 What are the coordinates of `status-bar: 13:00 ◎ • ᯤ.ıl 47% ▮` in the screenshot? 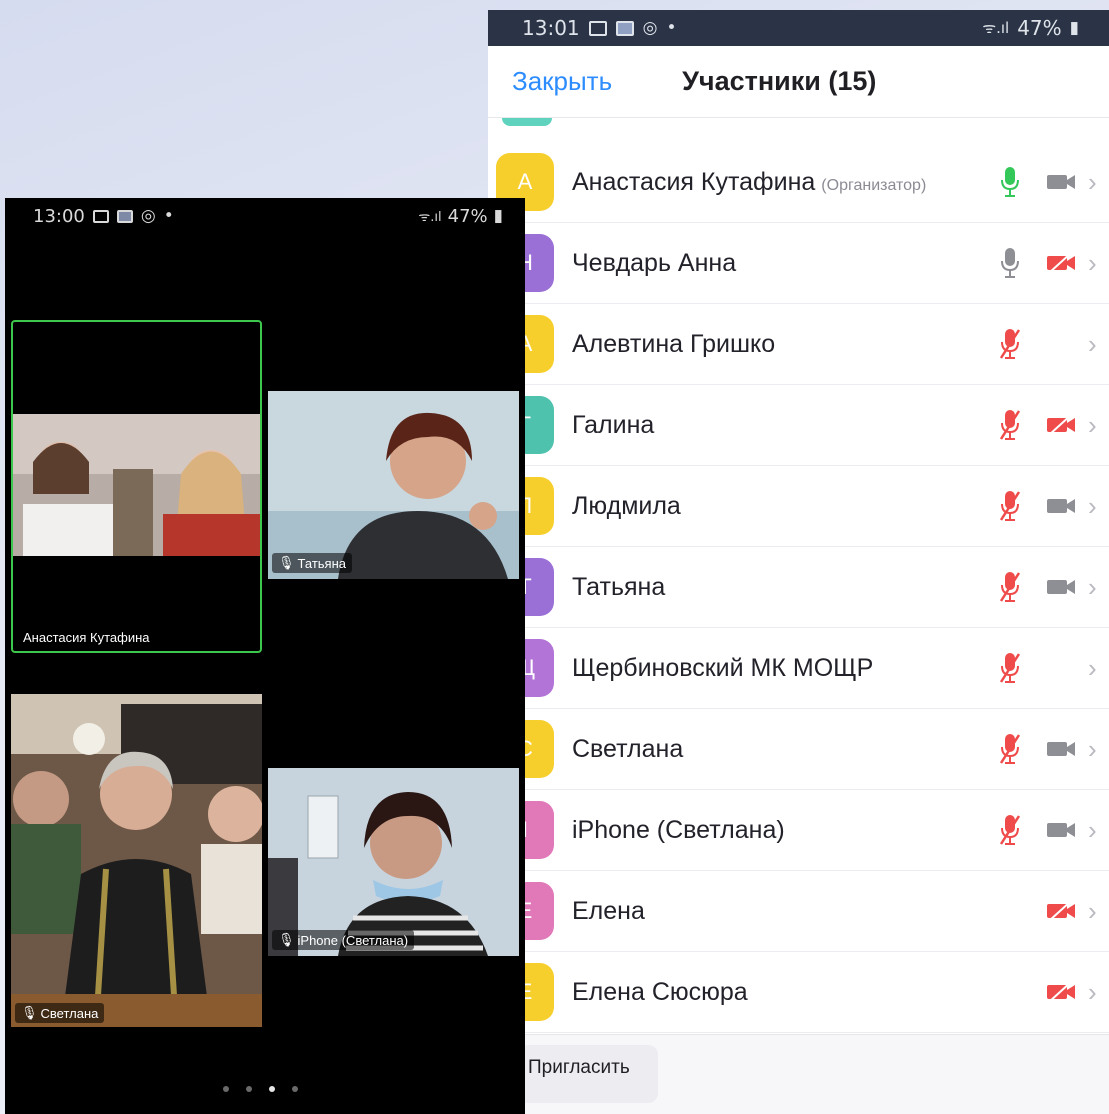 It's located at (265, 216).